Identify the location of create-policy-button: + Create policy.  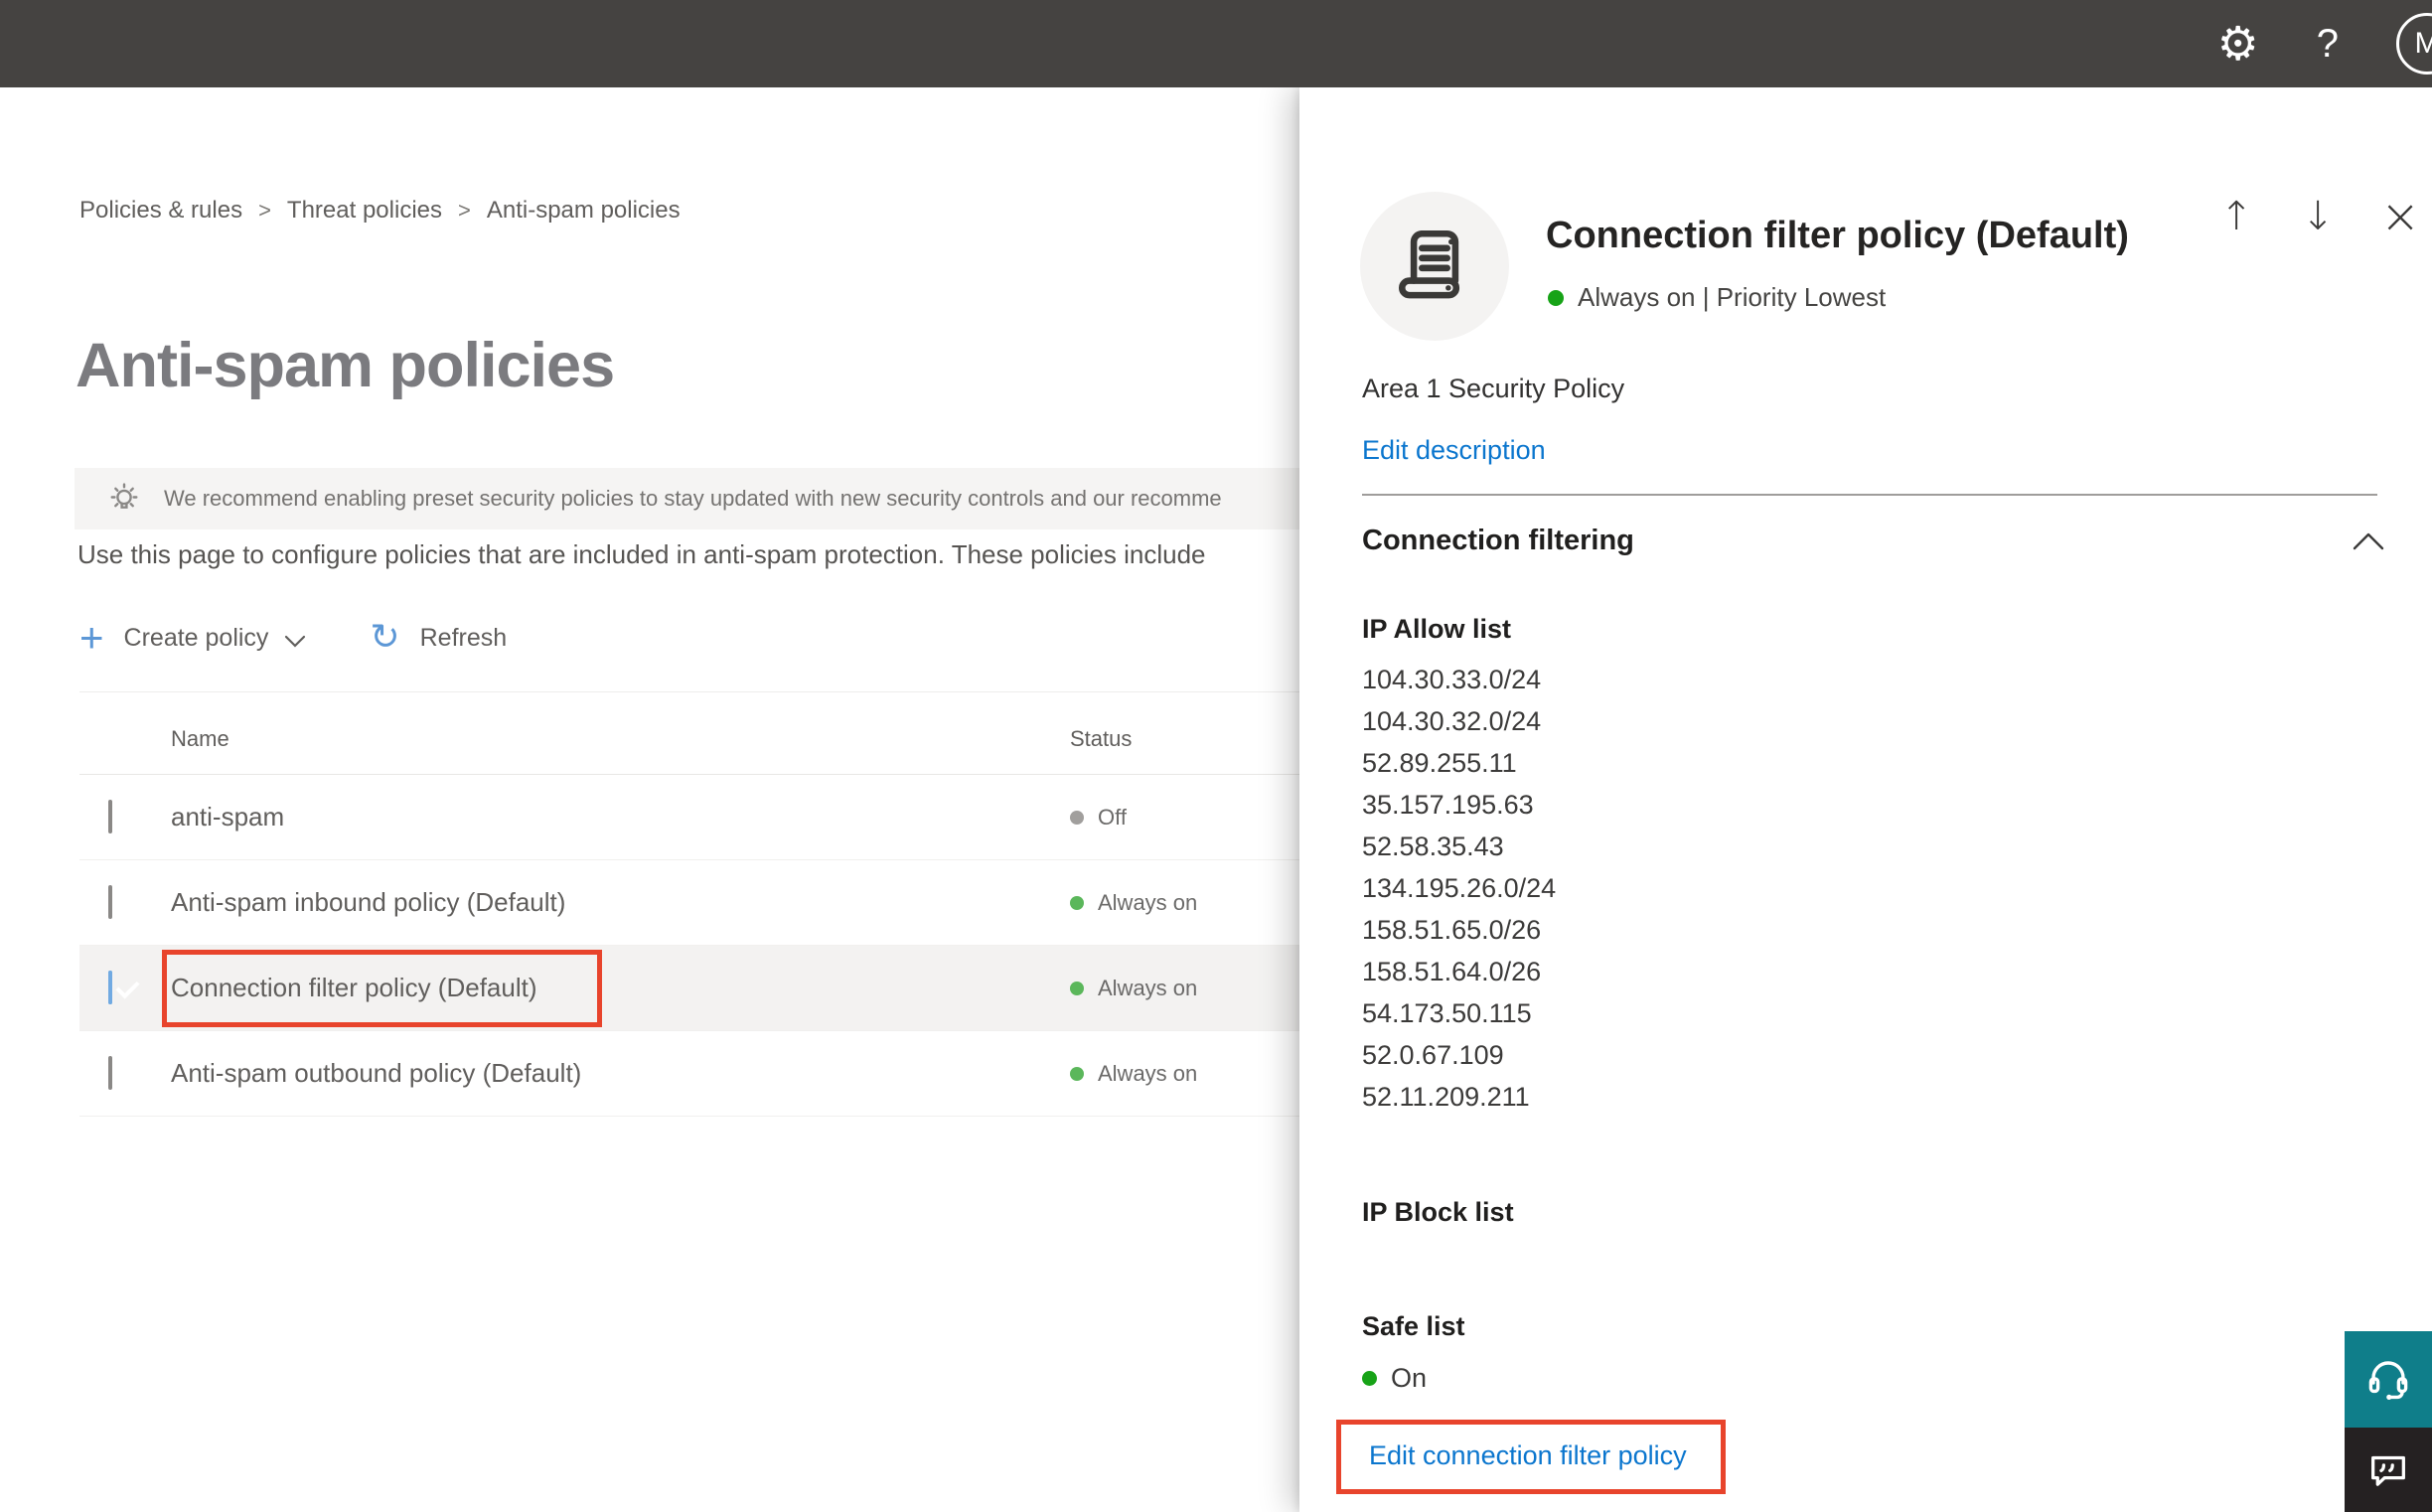
(192, 638).